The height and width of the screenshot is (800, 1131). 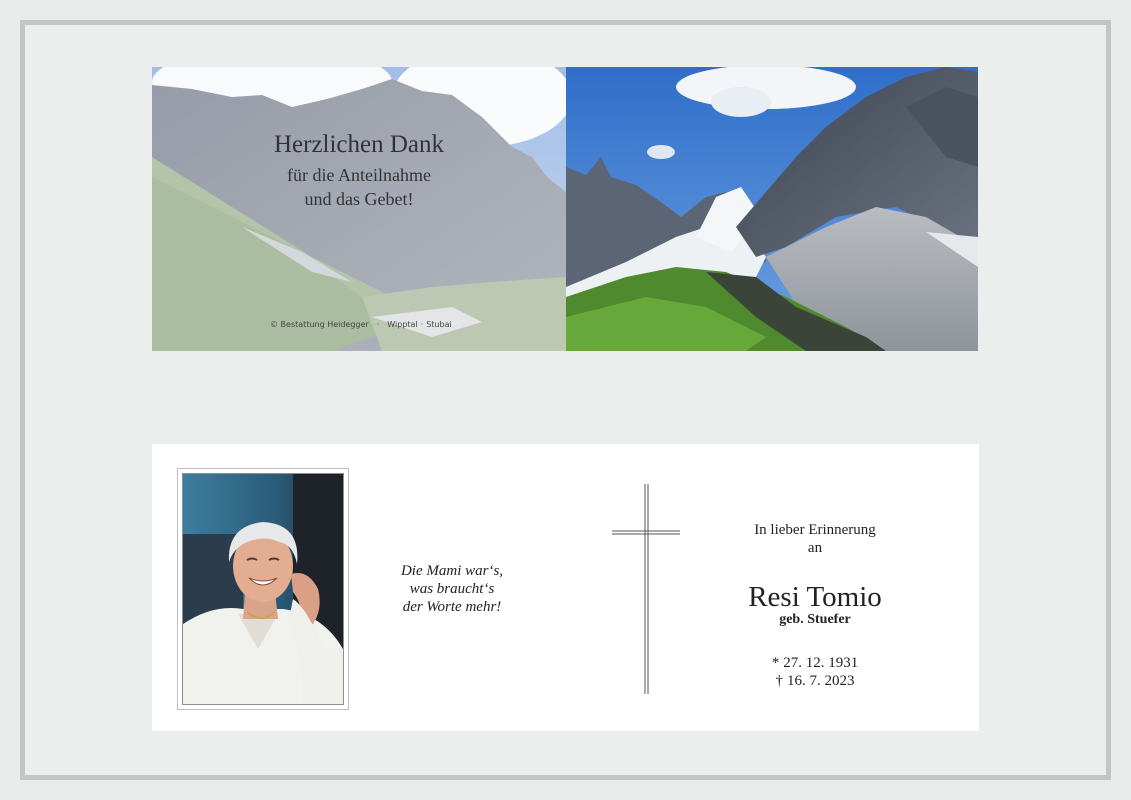 I want to click on portrait-frame, so click(x=263, y=589).